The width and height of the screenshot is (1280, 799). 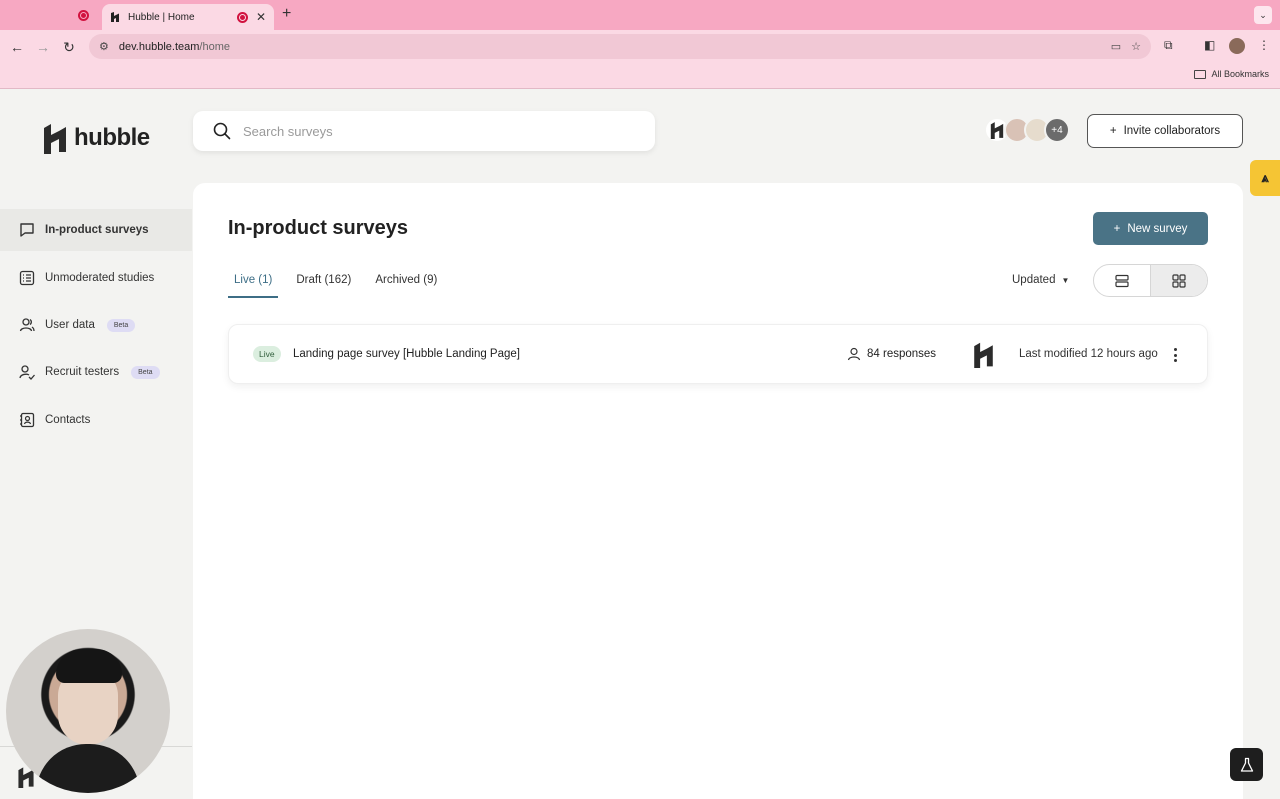 I want to click on more-options-icon, so click(x=1175, y=355).